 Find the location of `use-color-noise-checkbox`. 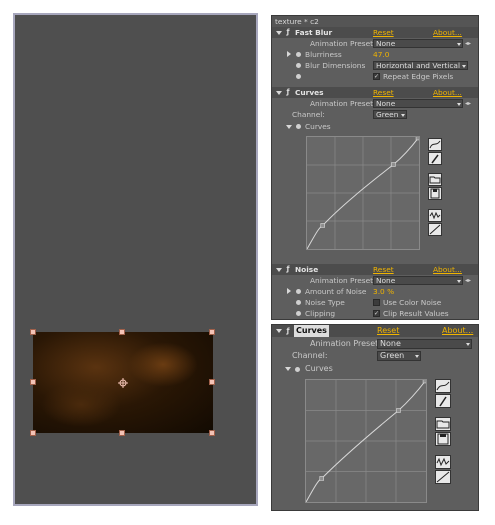

use-color-noise-checkbox is located at coordinates (376, 302).